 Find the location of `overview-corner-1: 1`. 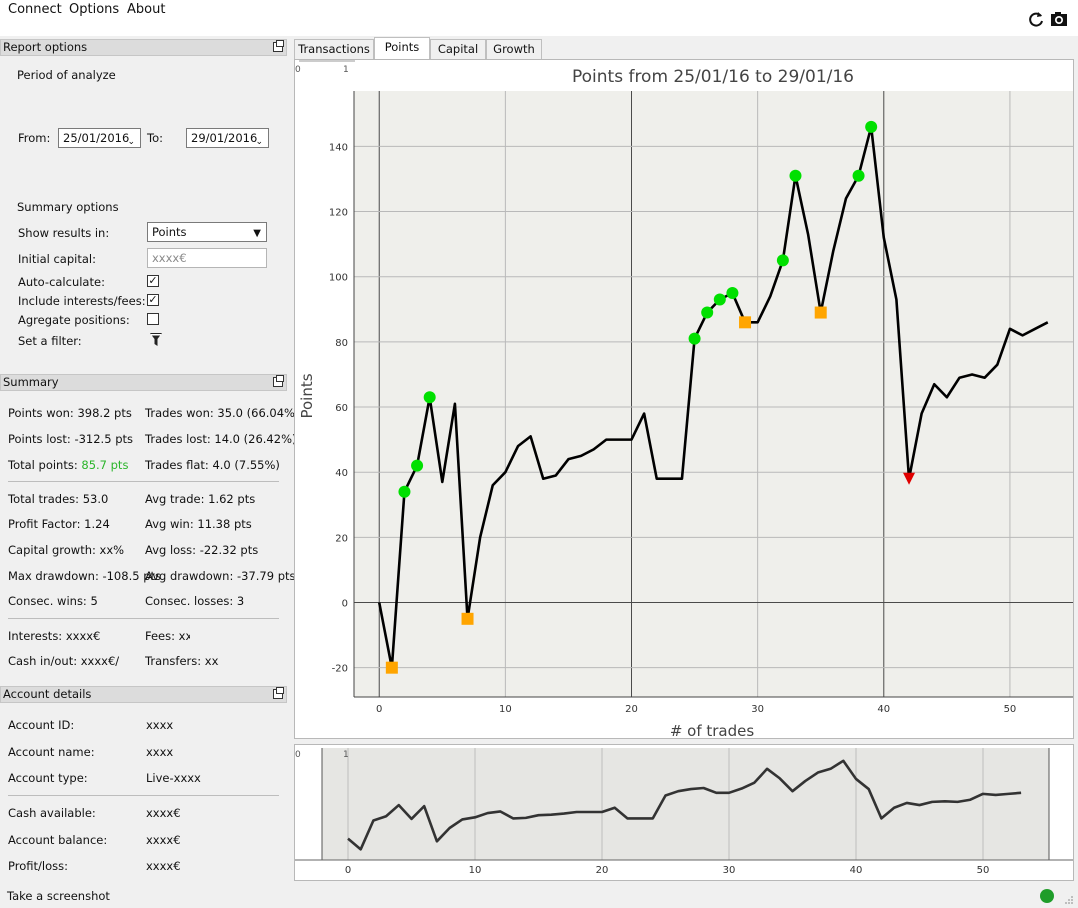

overview-corner-1: 1 is located at coordinates (346, 755).